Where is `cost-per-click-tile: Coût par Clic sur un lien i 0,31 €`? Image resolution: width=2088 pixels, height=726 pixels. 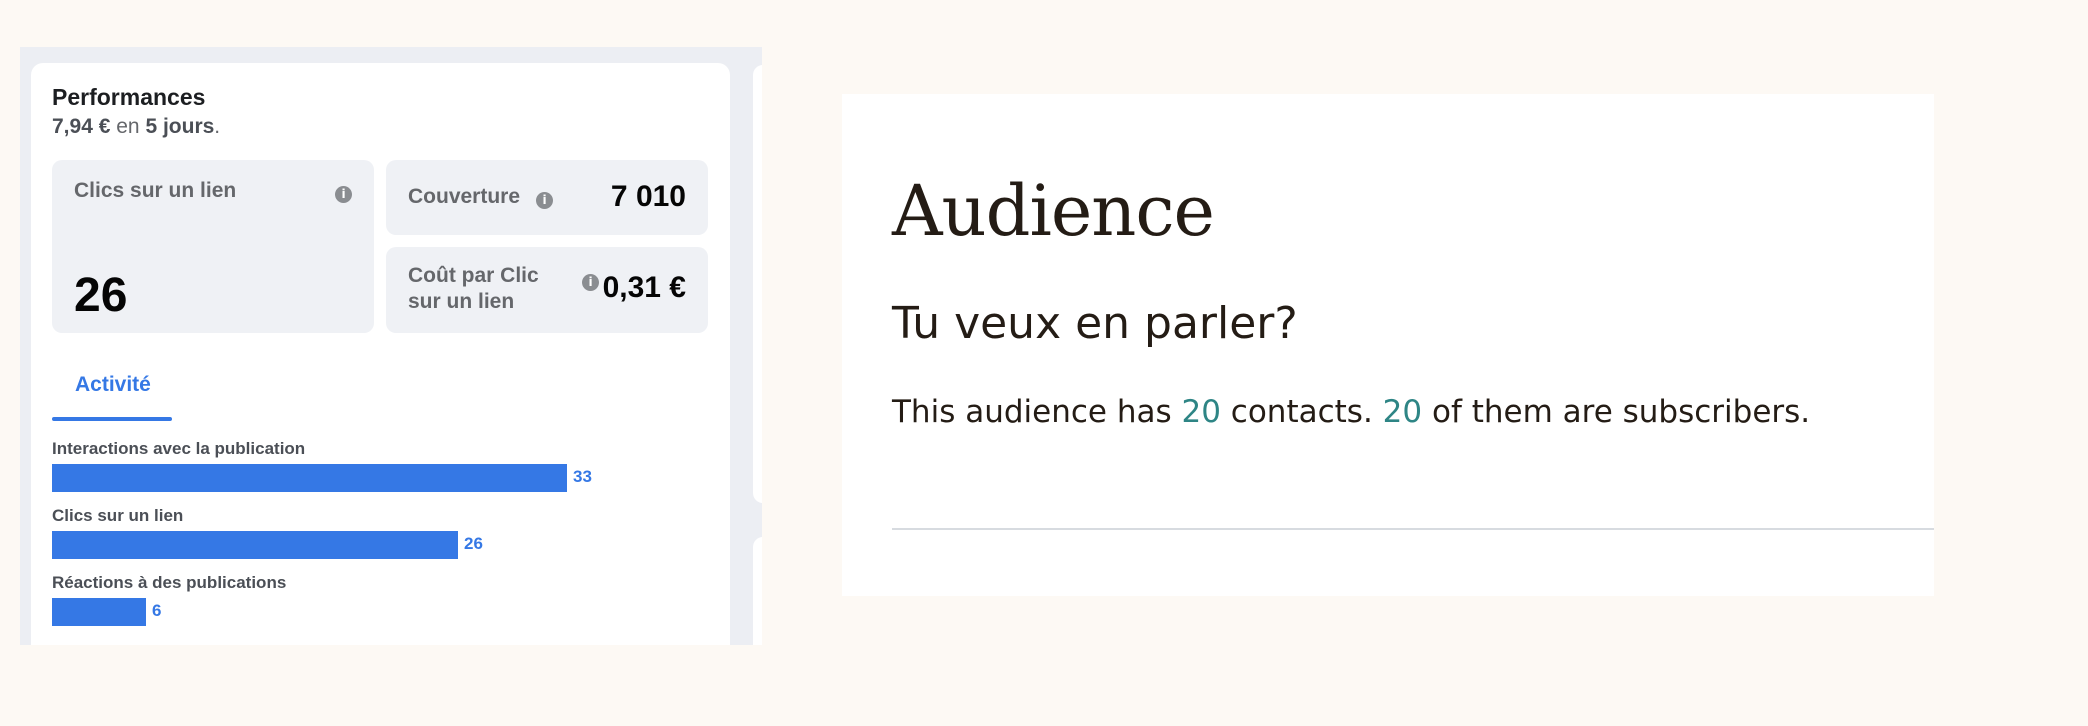 cost-per-click-tile: Coût par Clic sur un lien i 0,31 € is located at coordinates (547, 290).